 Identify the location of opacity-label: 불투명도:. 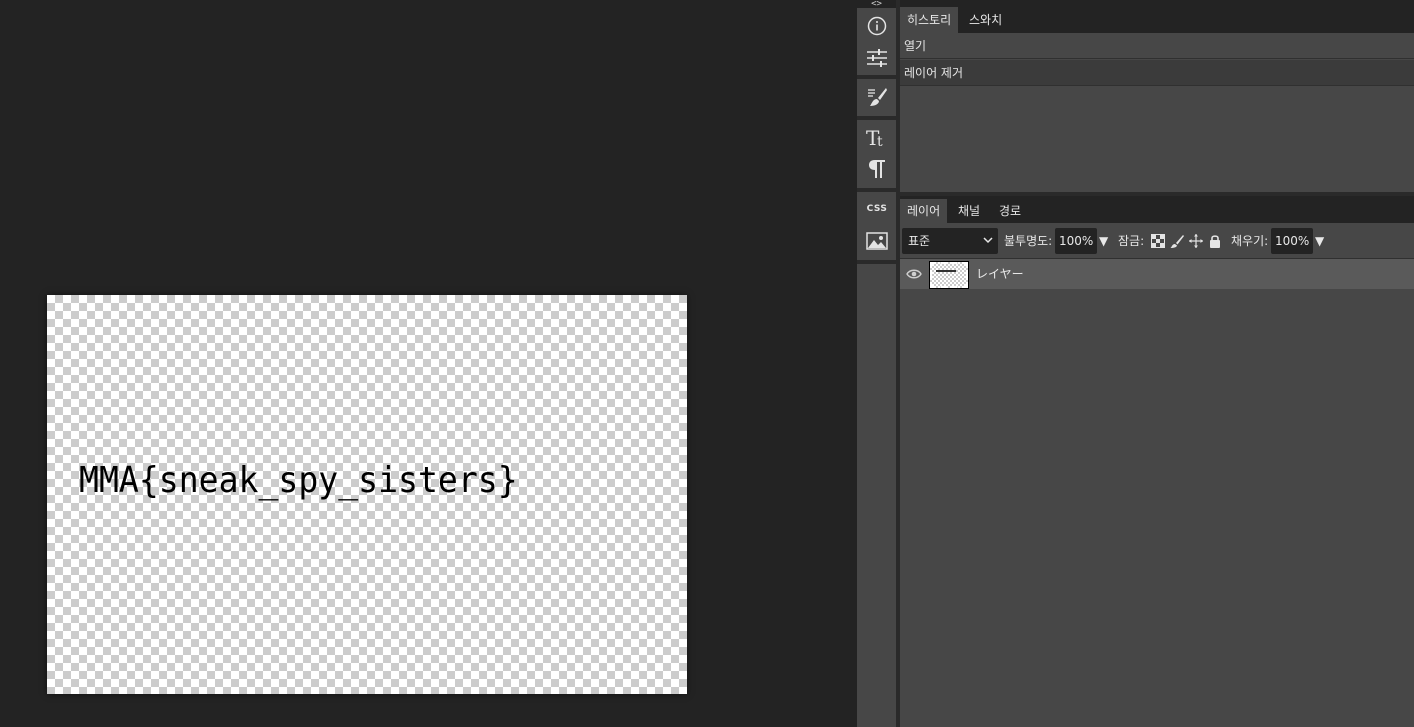
(1028, 241).